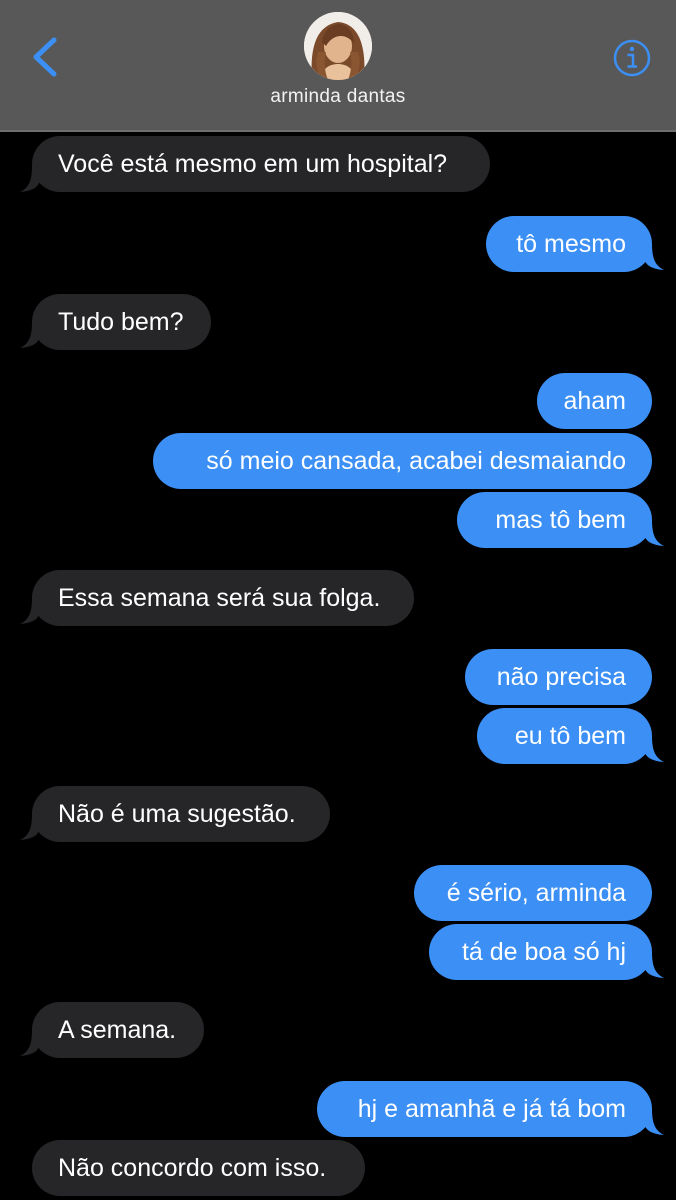  I want to click on avatar-photo, so click(338, 46).